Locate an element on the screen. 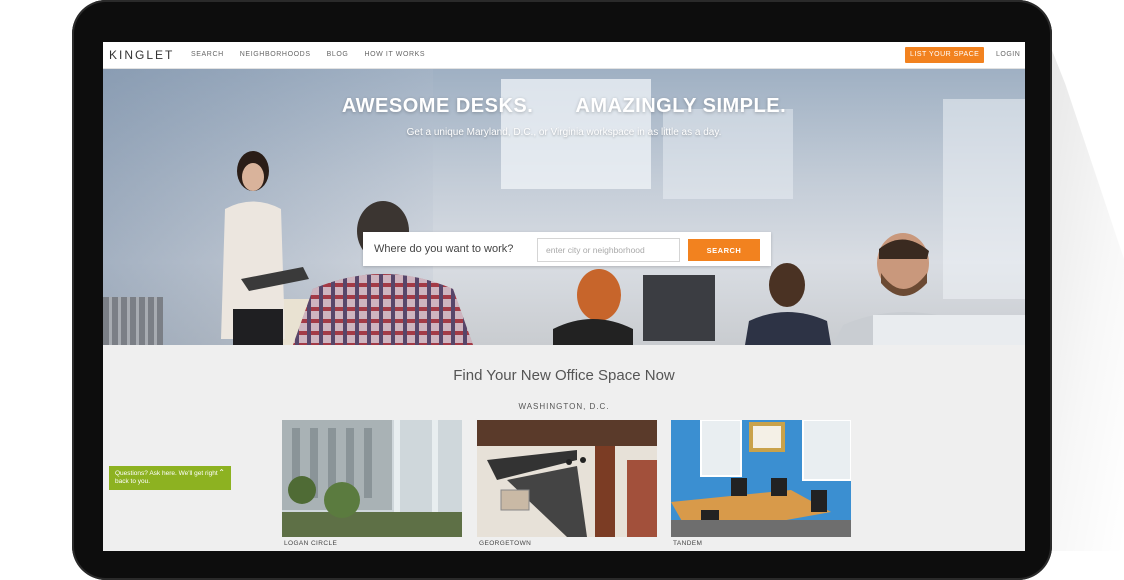 This screenshot has width=1124, height=580. device-shadow is located at coordinates (1082, 285).